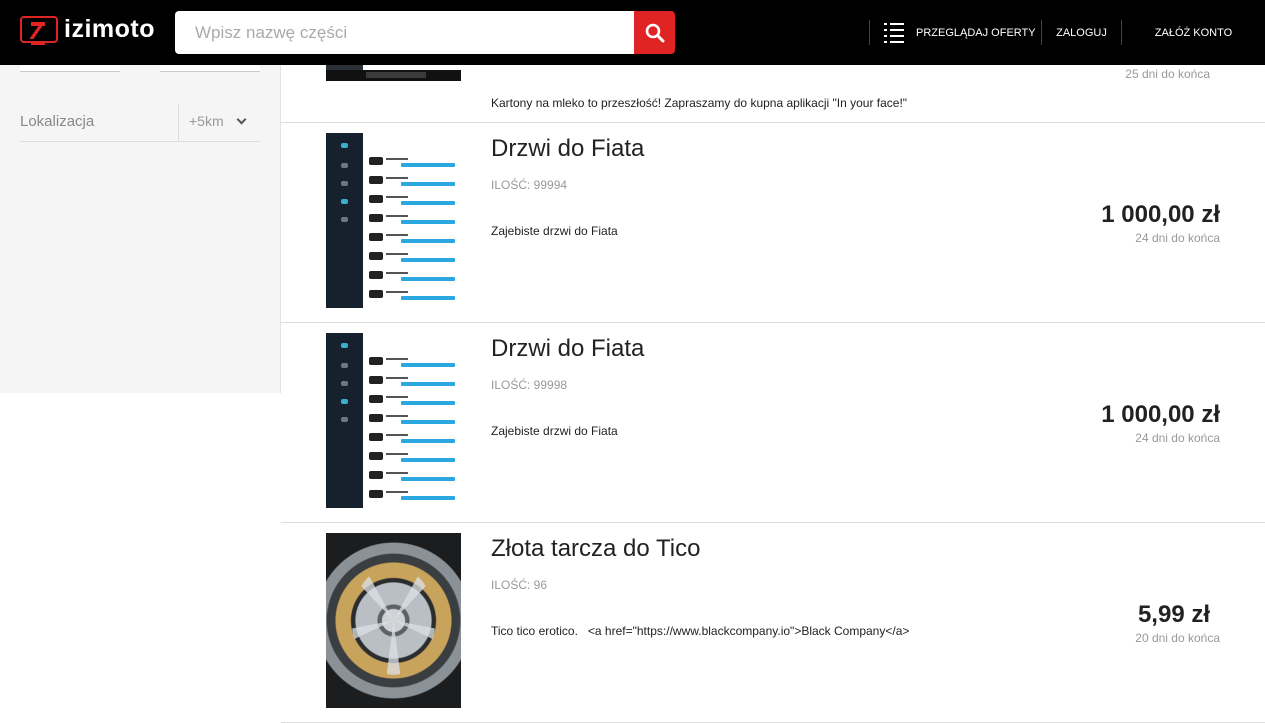 This screenshot has height=723, width=1265. Describe the element at coordinates (894, 32) in the screenshot. I see `list-icon` at that location.